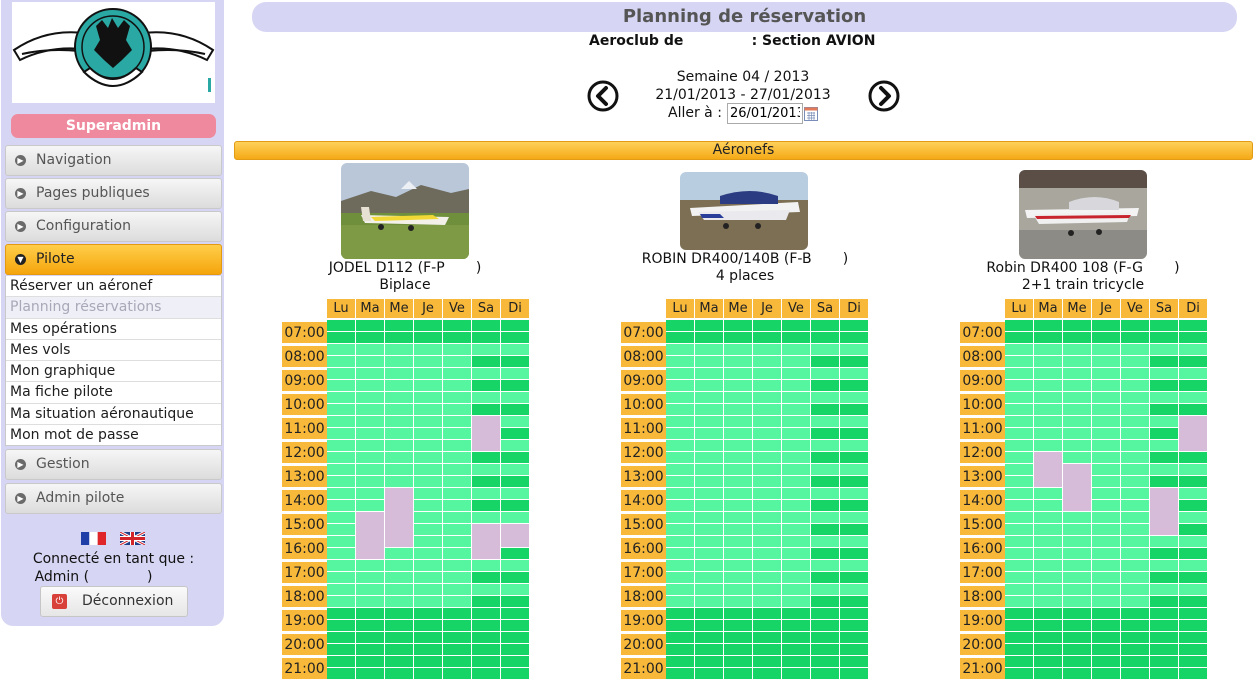 The image size is (1259, 680). Describe the element at coordinates (113, 351) in the screenshot. I see `submenu-vols: Mes vols` at that location.